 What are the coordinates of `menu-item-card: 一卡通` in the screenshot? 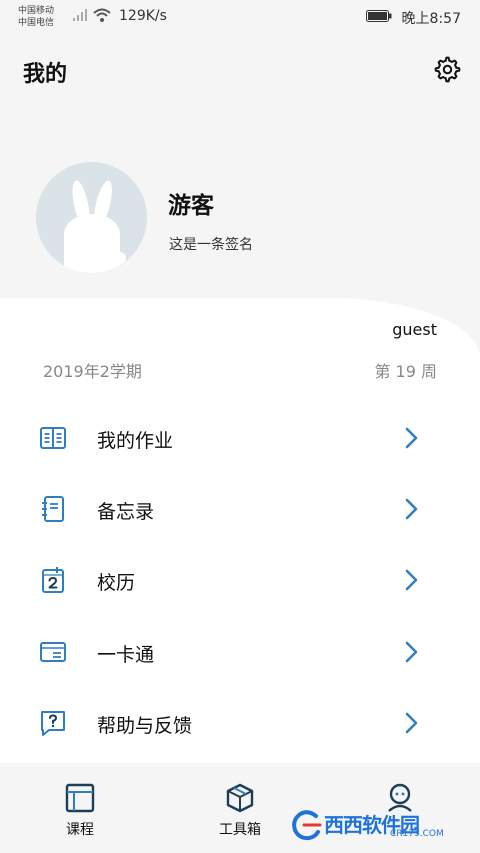 It's located at (240, 652).